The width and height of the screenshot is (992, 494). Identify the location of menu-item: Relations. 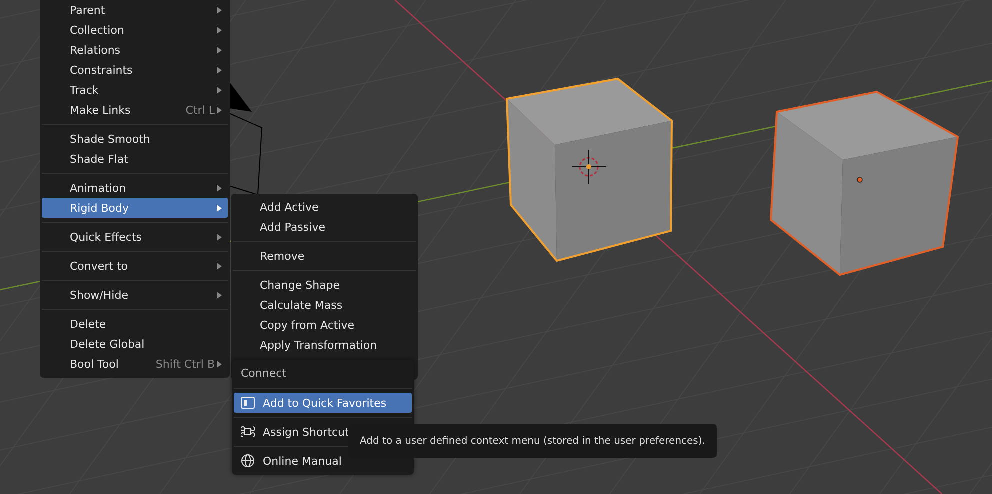
(135, 50).